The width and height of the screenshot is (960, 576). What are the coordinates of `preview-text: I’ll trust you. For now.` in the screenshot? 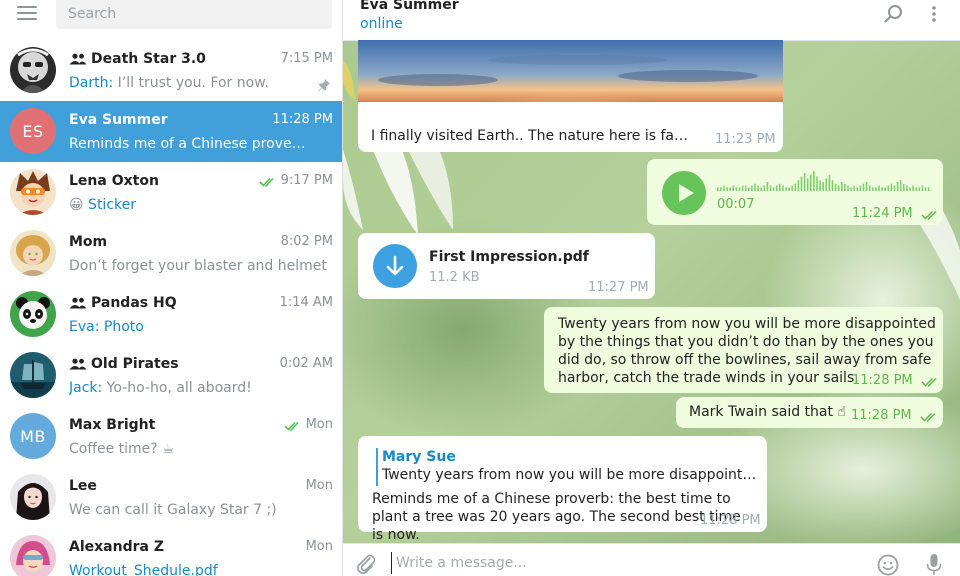 It's located at (191, 83).